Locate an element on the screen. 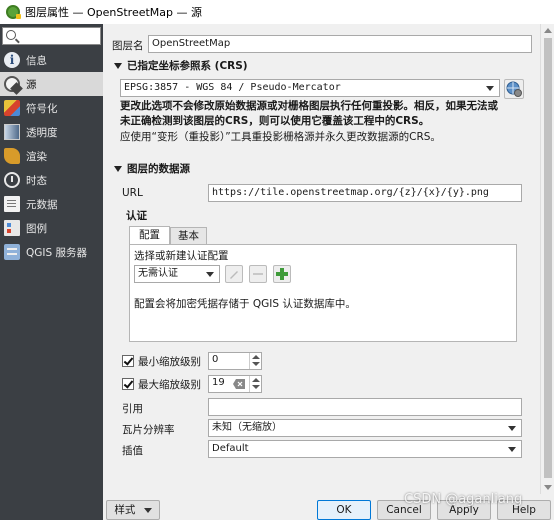 This screenshot has height=520, width=554. sidebar-item-label: 源 is located at coordinates (31, 84).